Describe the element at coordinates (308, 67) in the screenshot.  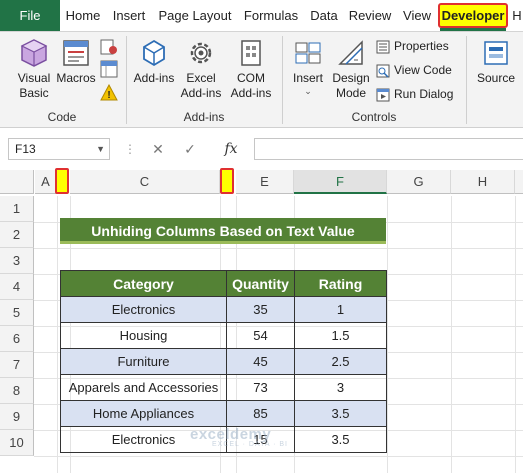
I see `insert-control-button: Insert ⌄` at that location.